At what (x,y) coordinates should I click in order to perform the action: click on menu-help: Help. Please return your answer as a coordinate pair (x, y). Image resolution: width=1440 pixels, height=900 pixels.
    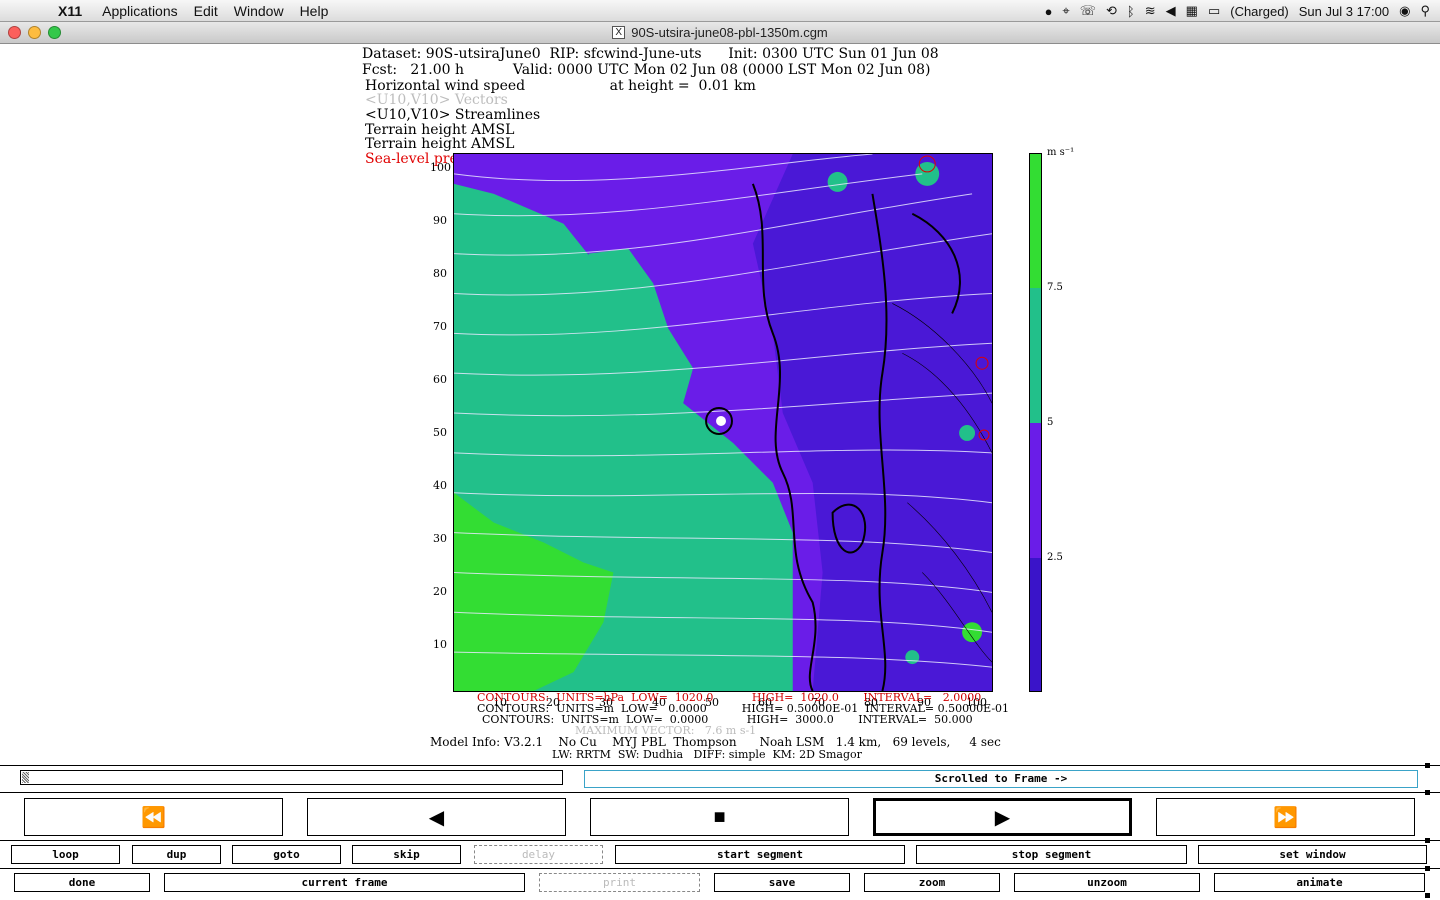
    Looking at the image, I should click on (314, 11).